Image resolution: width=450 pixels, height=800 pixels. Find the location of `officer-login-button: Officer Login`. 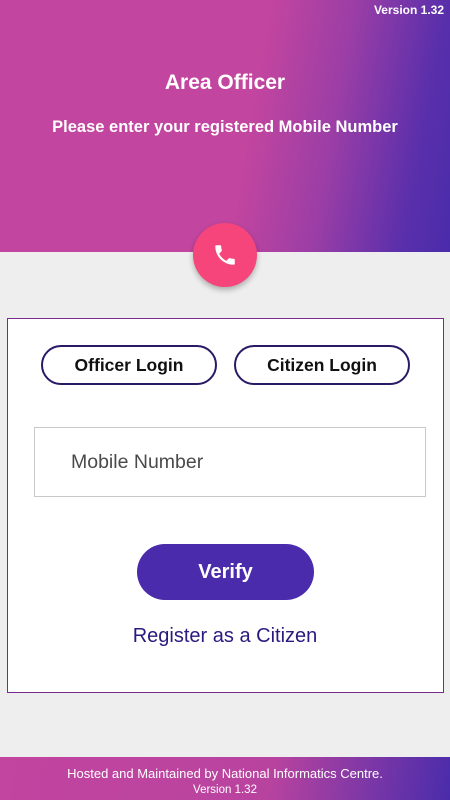

officer-login-button: Officer Login is located at coordinates (129, 365).